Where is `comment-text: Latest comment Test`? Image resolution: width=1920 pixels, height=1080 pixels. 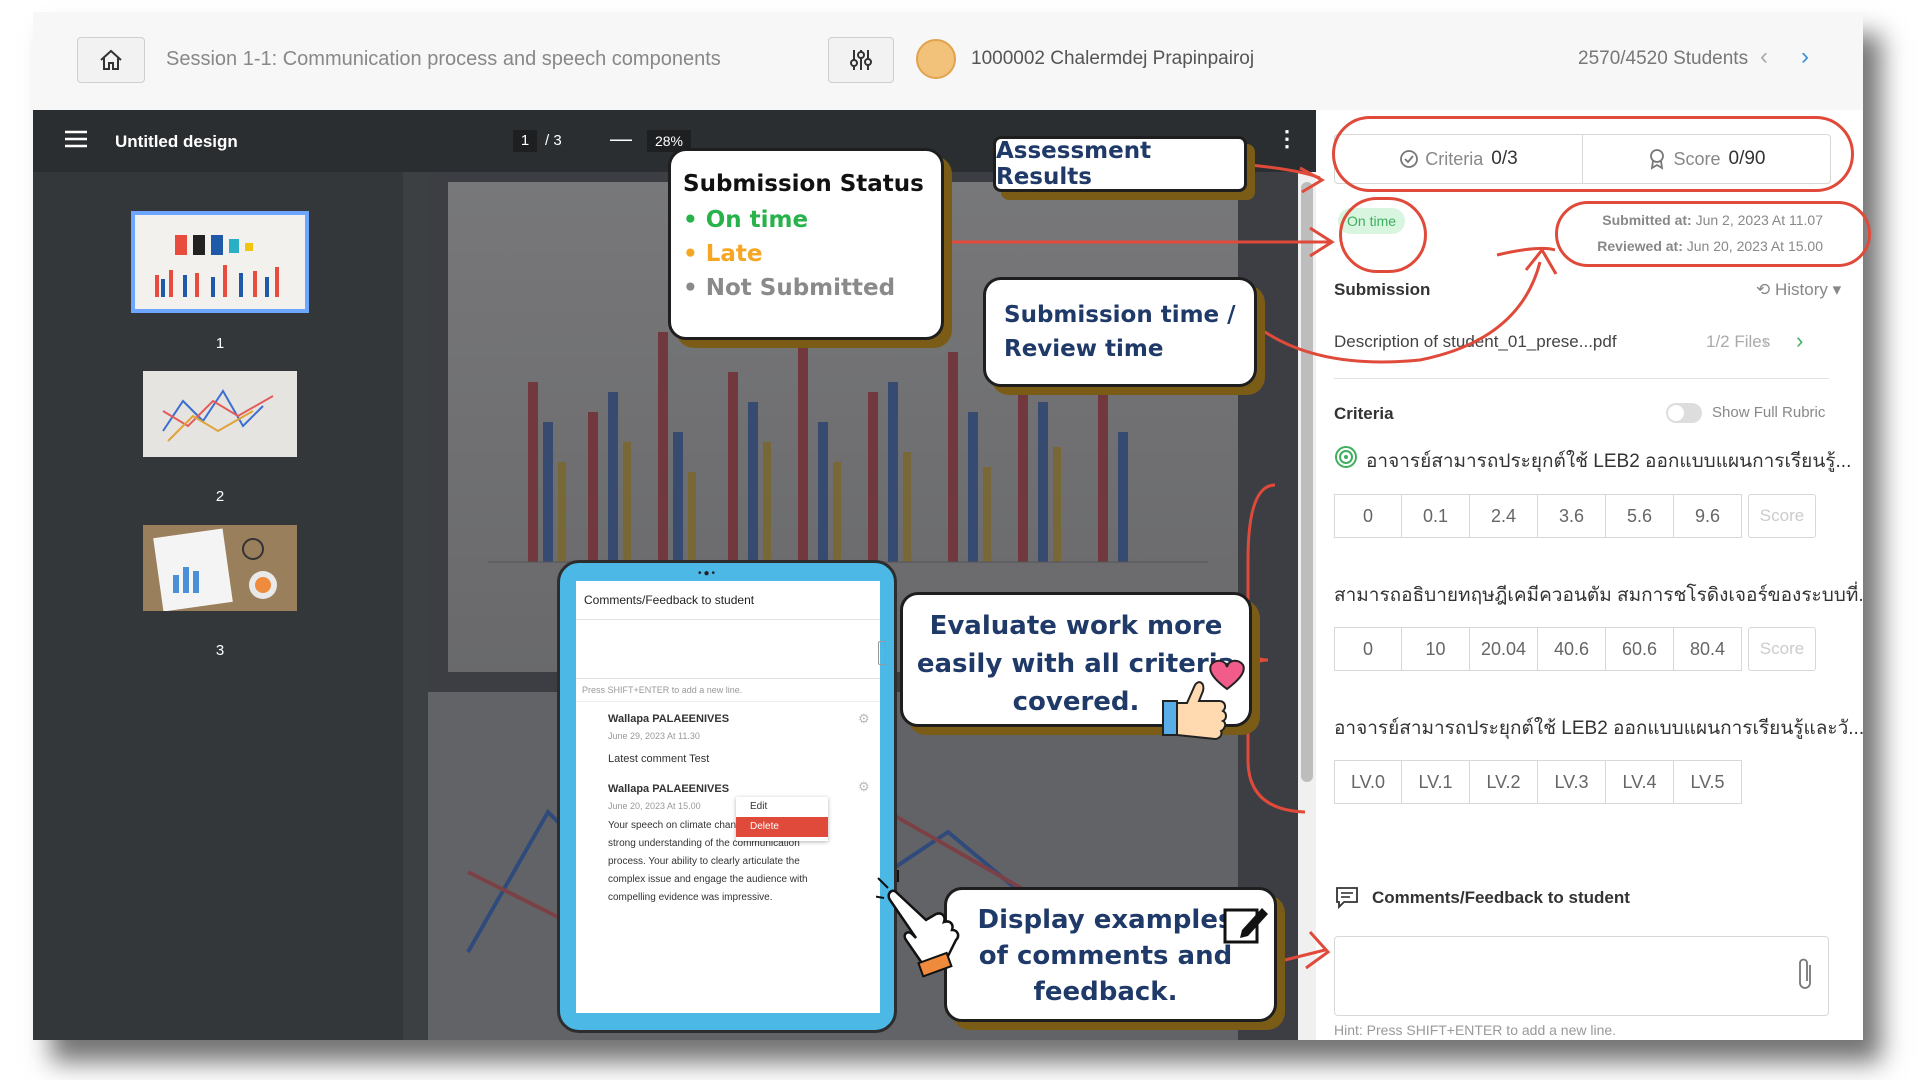 comment-text: Latest comment Test is located at coordinates (659, 759).